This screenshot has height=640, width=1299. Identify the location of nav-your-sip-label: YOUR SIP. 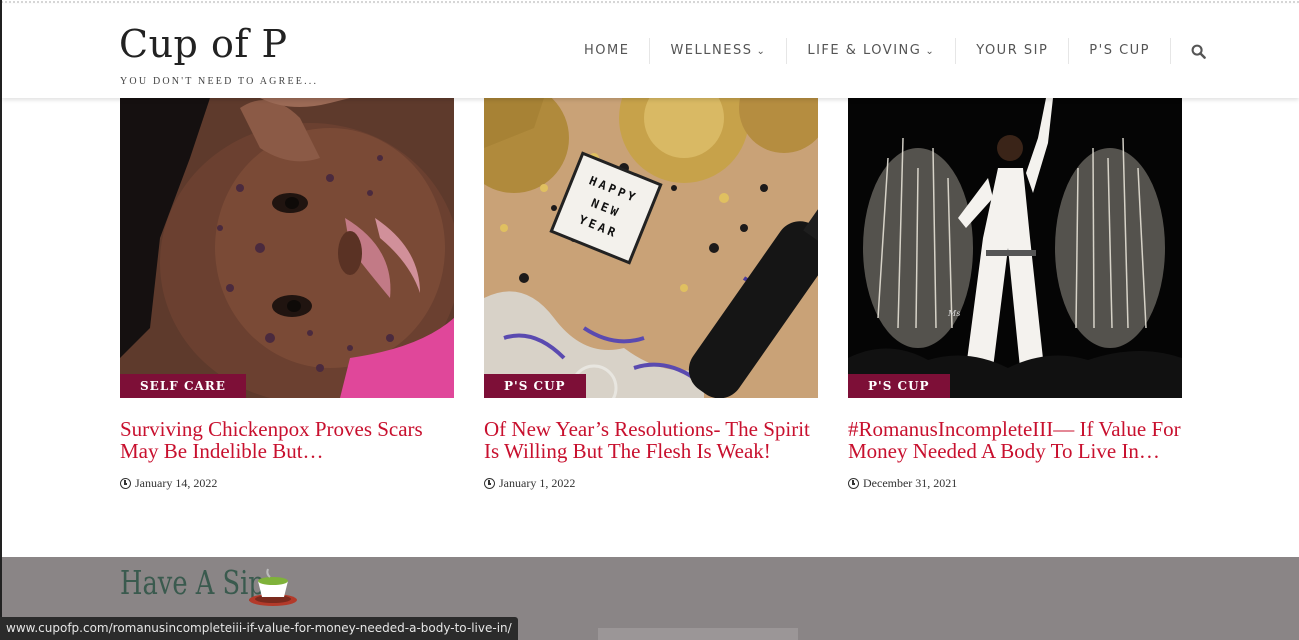
(1012, 50).